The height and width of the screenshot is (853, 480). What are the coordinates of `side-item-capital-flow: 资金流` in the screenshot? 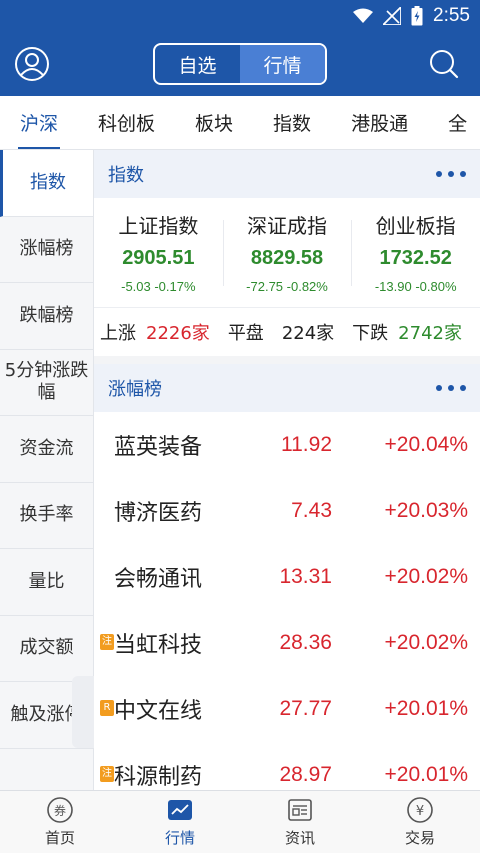 It's located at (46, 449).